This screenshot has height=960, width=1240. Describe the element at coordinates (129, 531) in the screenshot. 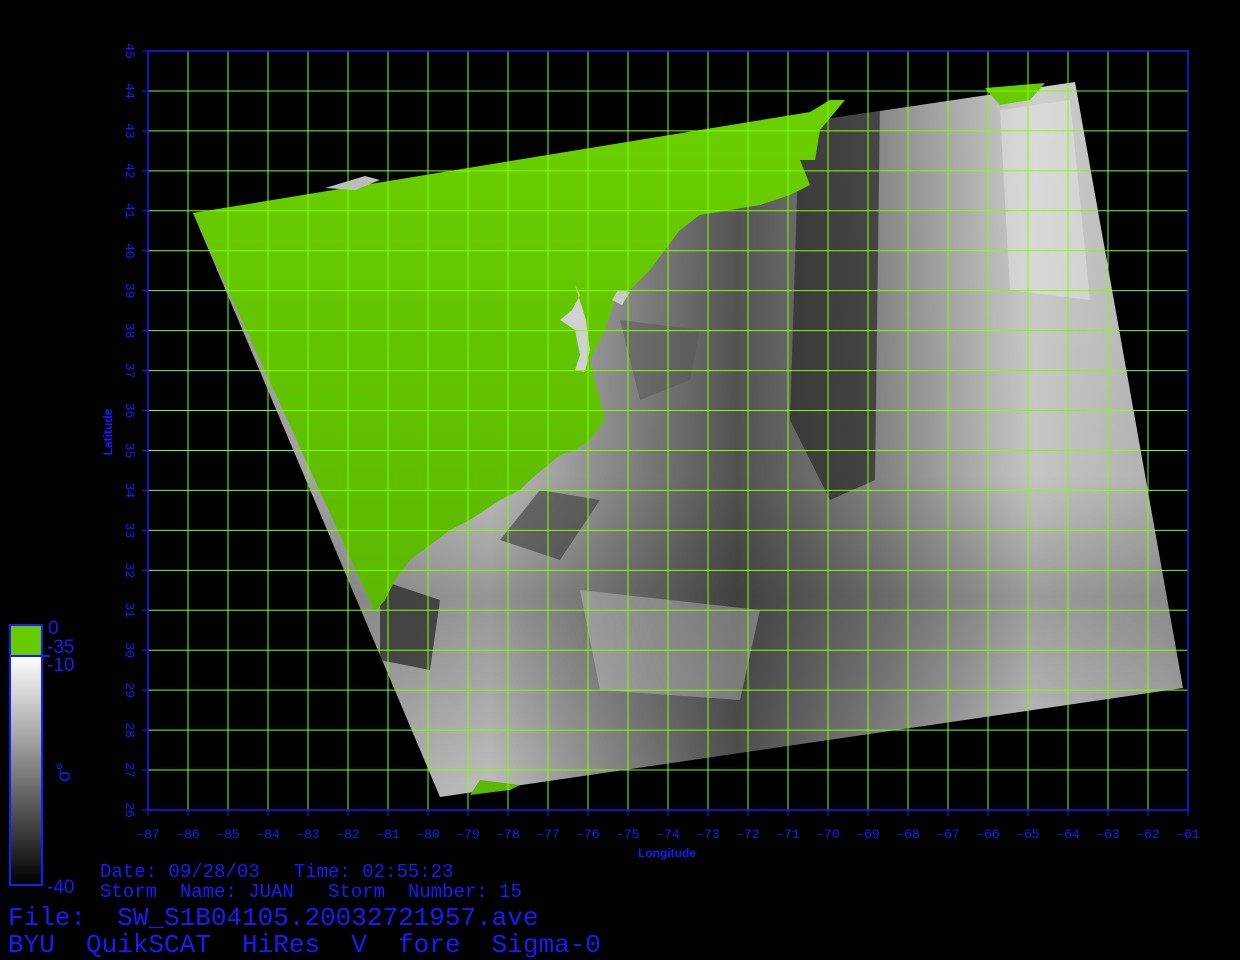

I see `lat-tick-label: 33` at that location.